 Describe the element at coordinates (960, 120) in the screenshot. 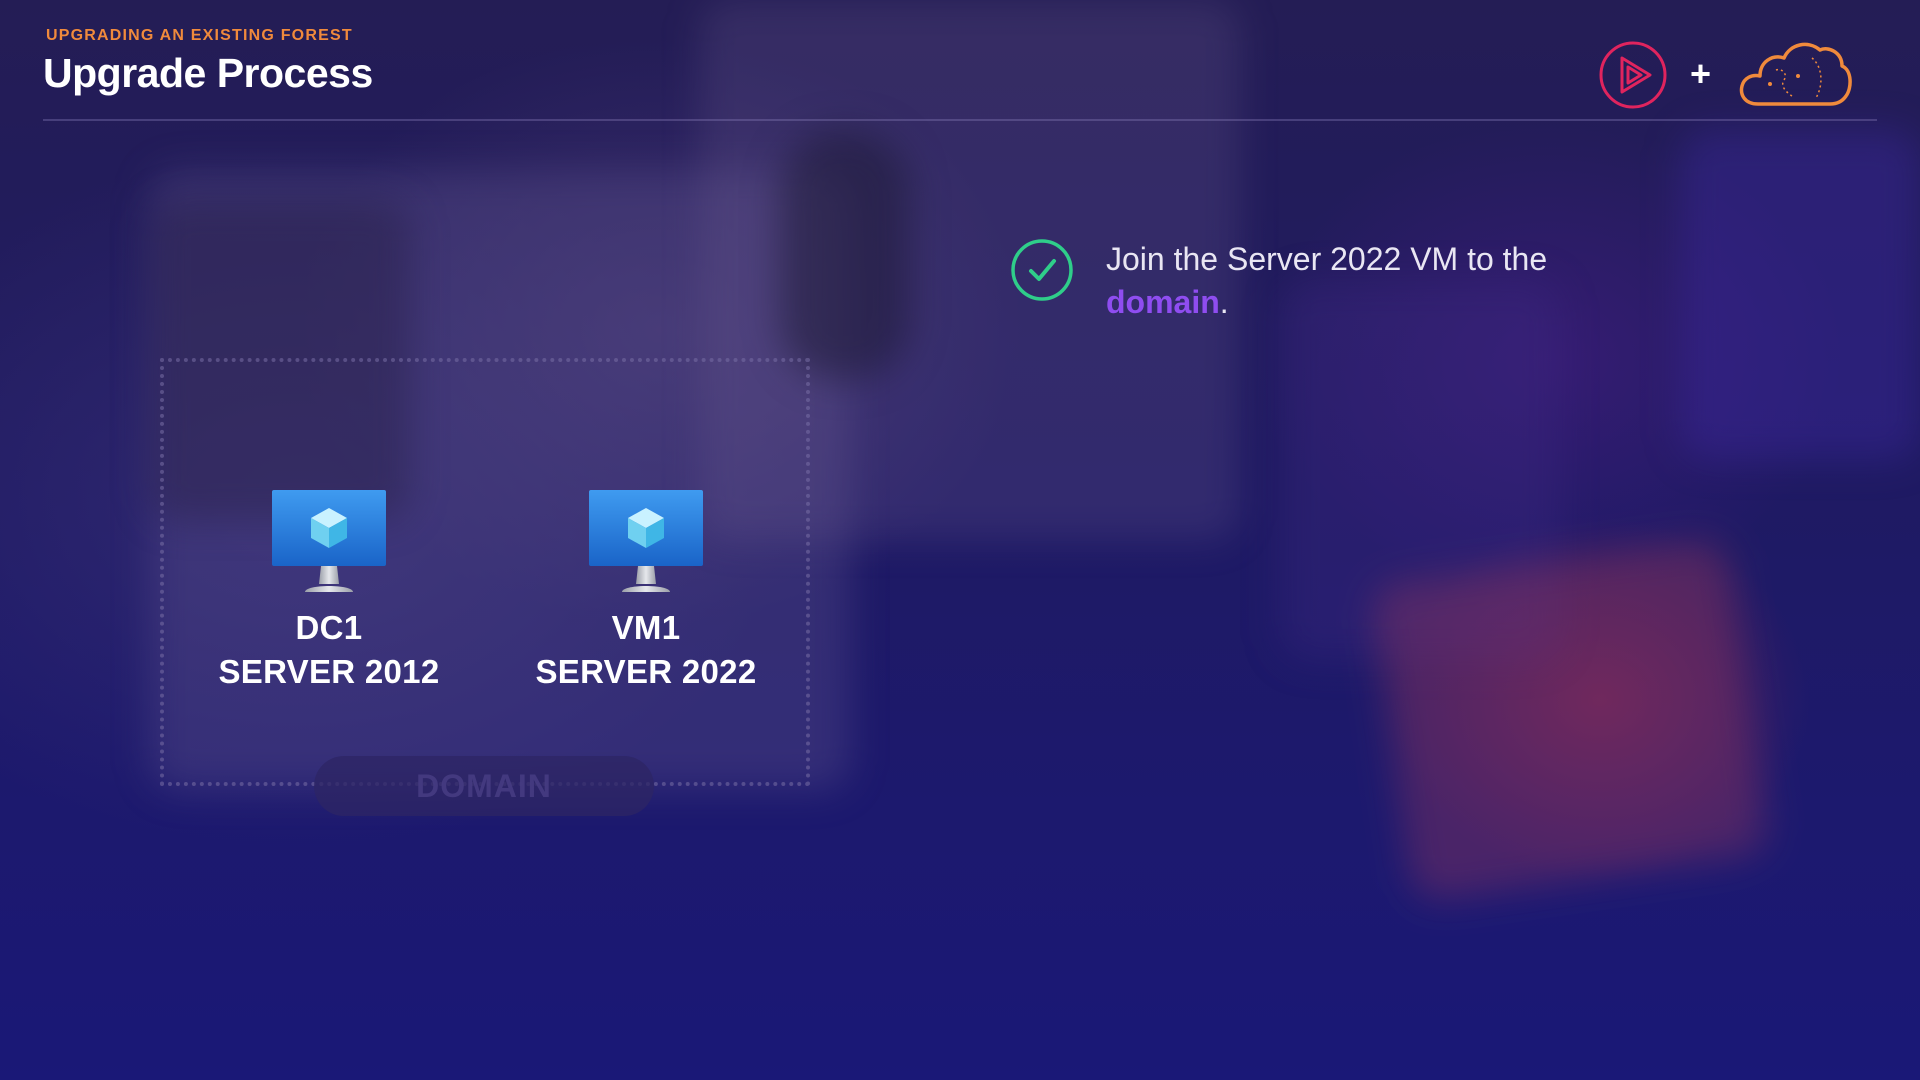

I see `header-divider` at that location.